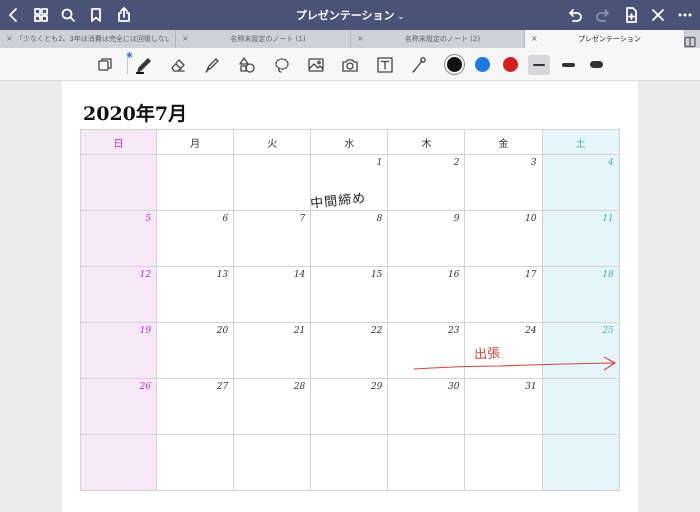  What do you see at coordinates (379, 219) in the screenshot?
I see `day-number: 8` at bounding box center [379, 219].